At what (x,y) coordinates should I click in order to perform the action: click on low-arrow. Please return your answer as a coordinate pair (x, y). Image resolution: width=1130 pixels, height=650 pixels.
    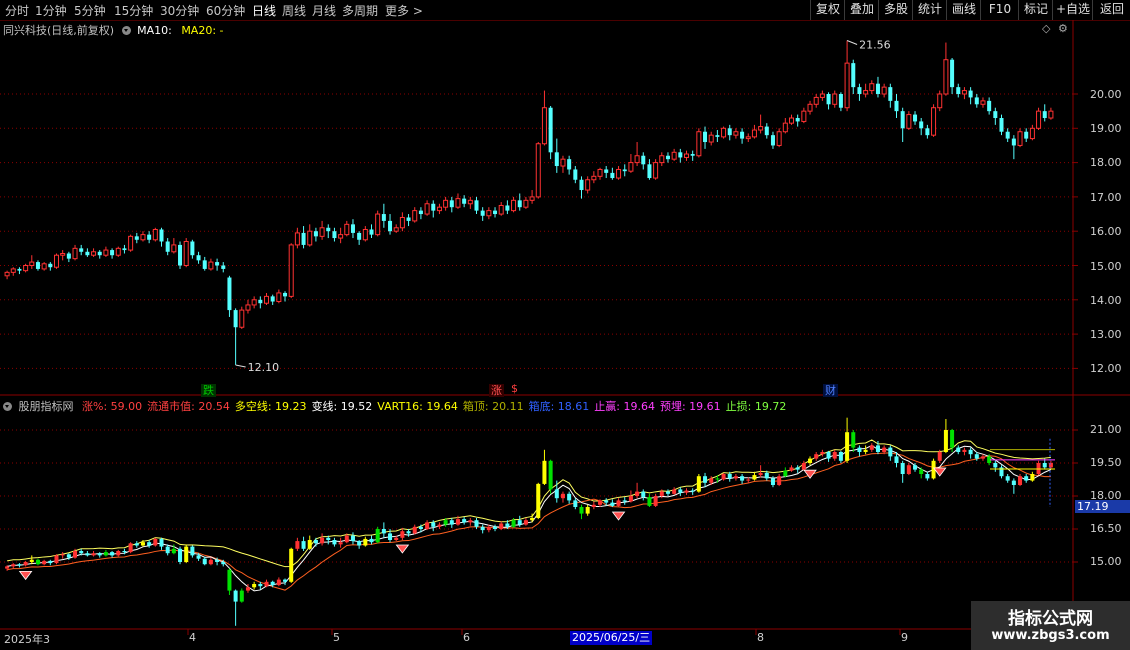
    Looking at the image, I should click on (240, 366).